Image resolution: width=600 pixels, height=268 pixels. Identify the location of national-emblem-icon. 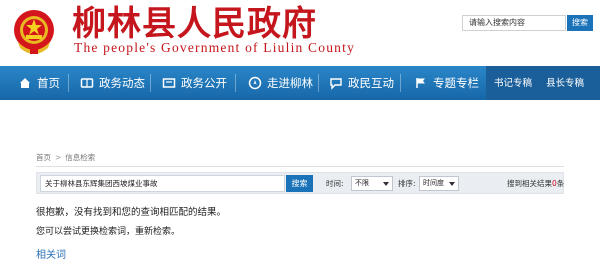
(34, 32).